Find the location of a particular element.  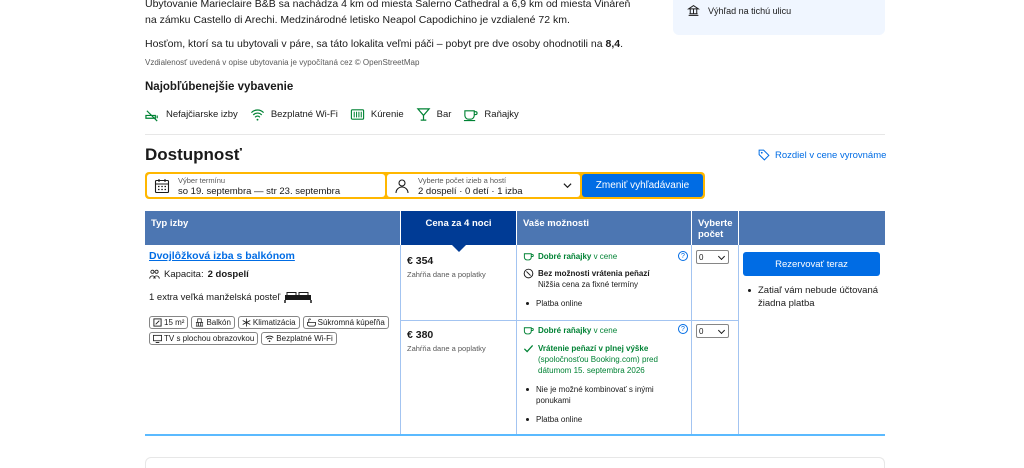

header-price: Cena za 4 noci is located at coordinates (459, 231).